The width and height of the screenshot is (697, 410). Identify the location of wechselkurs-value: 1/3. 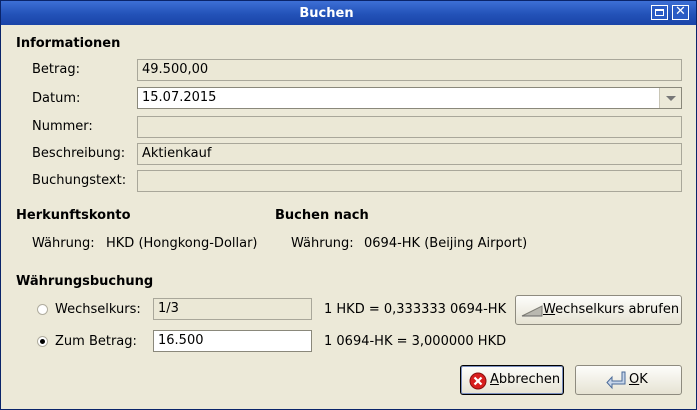
(168, 308).